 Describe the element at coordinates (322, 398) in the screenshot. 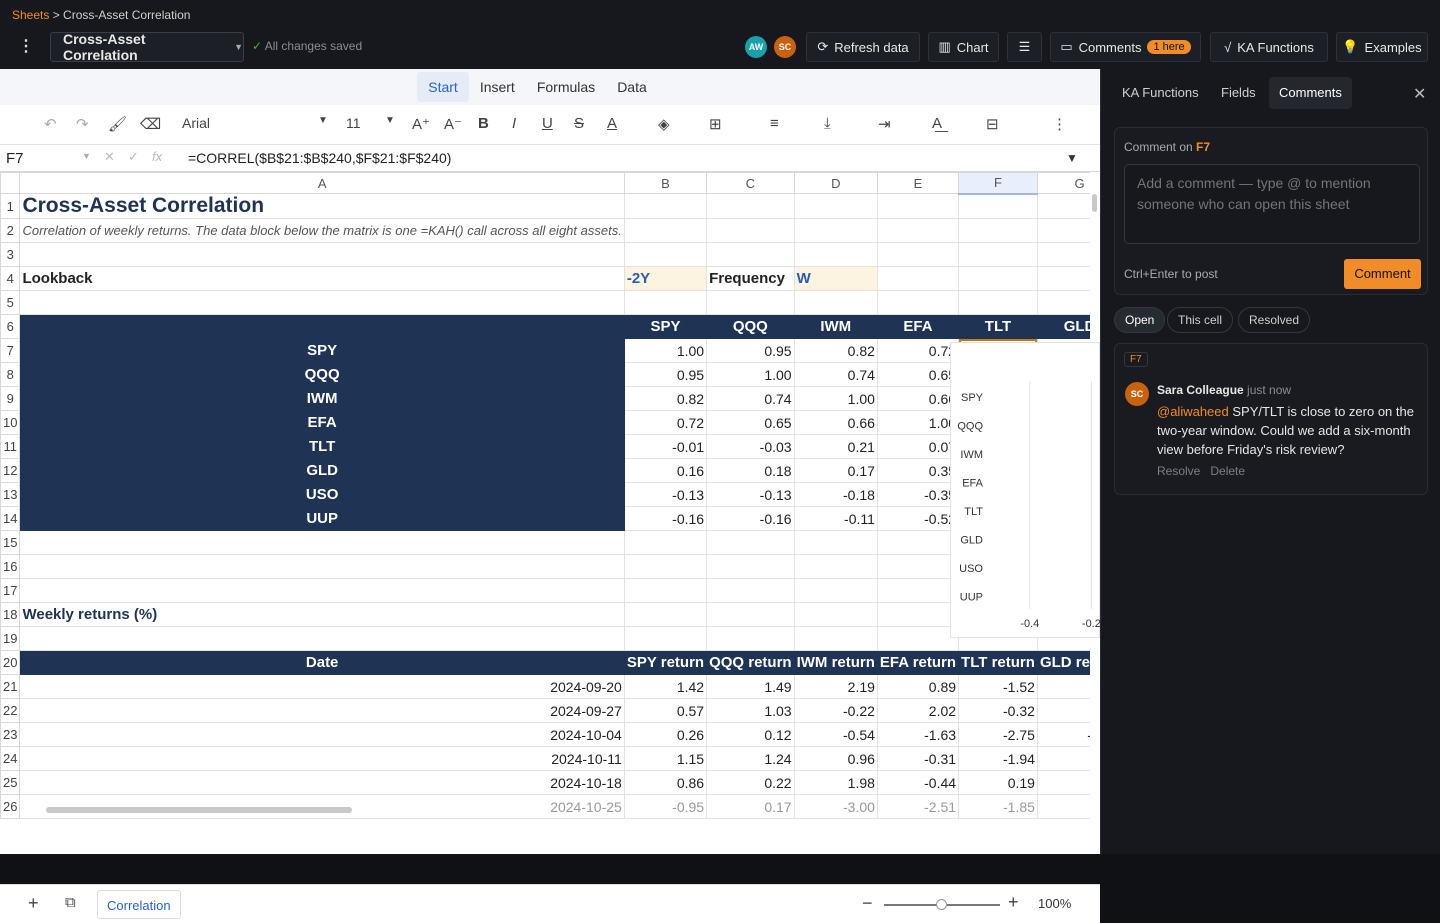

I see `matrix-row-header: IWM` at that location.